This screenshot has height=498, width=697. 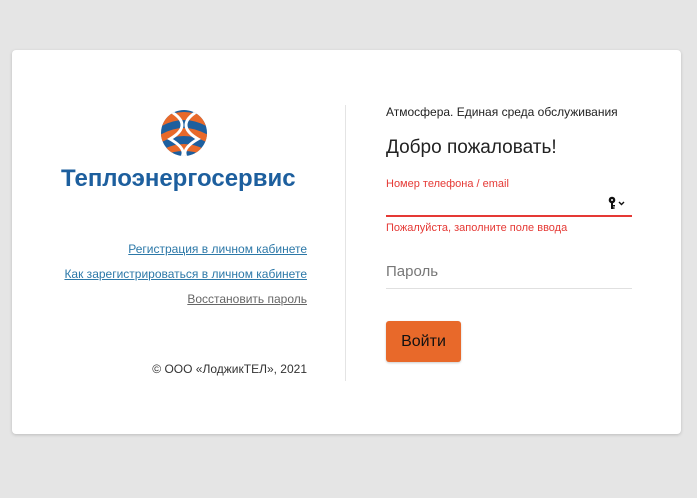 I want to click on phone-email-label: Номер телефона / email, so click(x=447, y=184).